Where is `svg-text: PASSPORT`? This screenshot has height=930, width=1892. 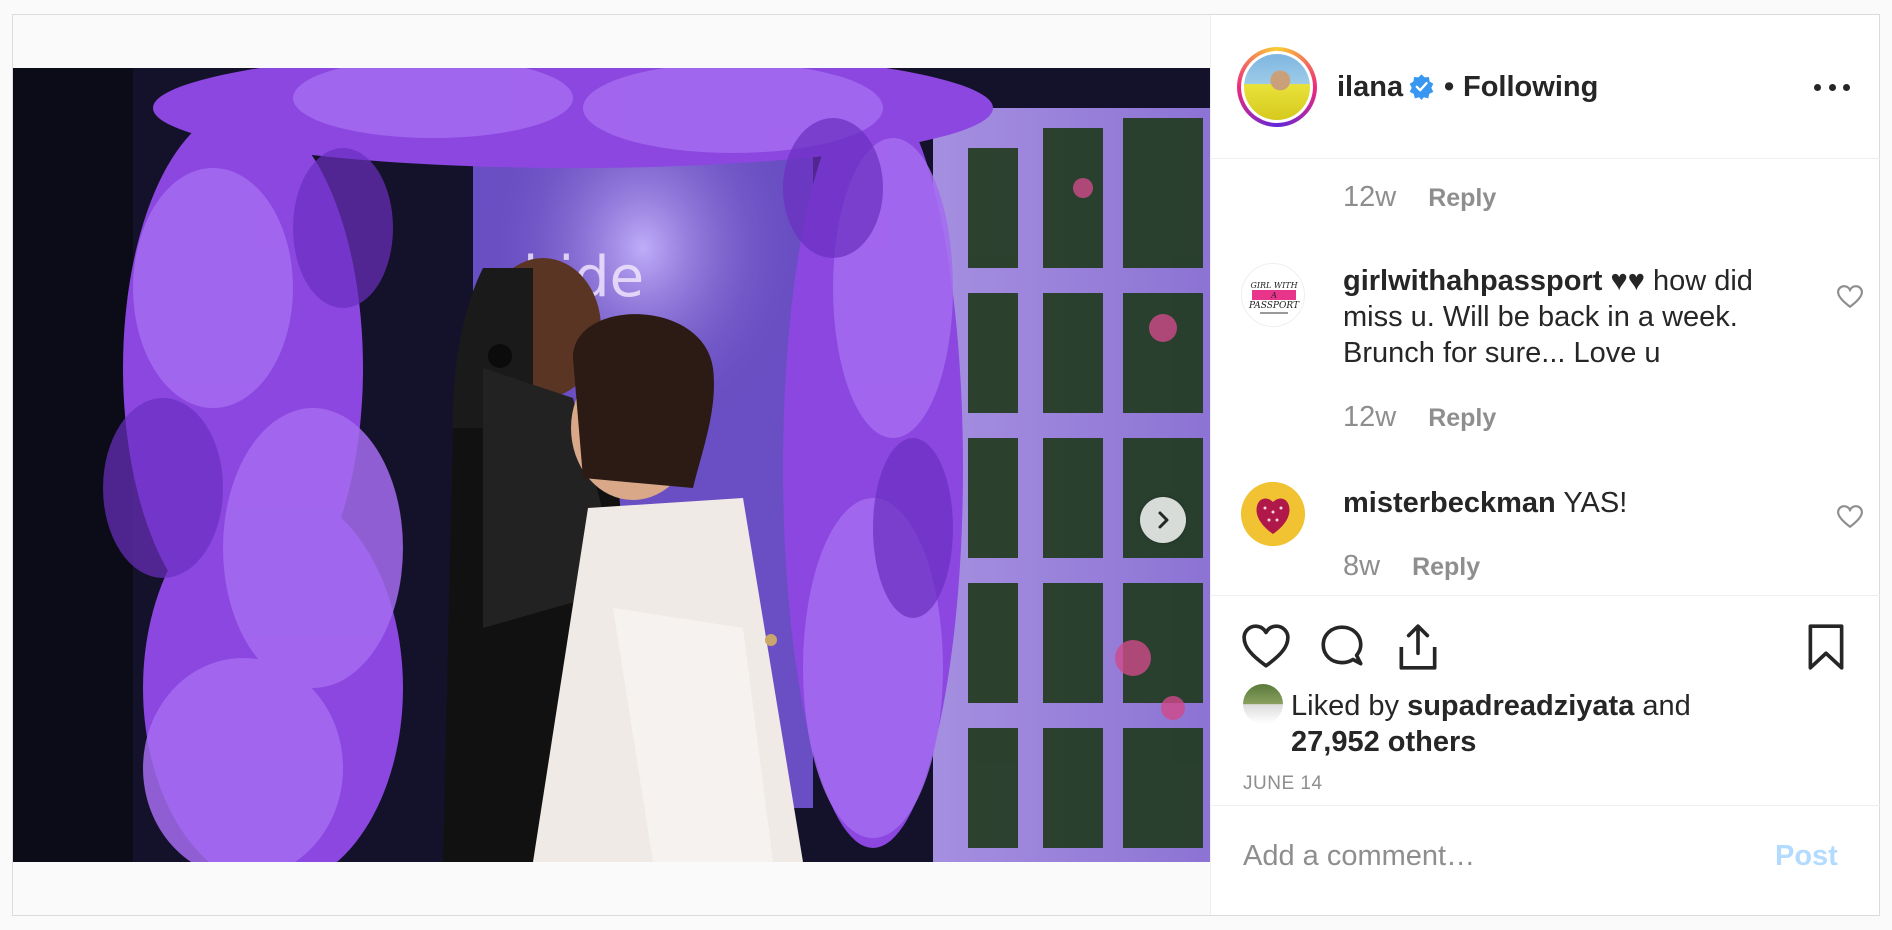 svg-text: PASSPORT is located at coordinates (1274, 306).